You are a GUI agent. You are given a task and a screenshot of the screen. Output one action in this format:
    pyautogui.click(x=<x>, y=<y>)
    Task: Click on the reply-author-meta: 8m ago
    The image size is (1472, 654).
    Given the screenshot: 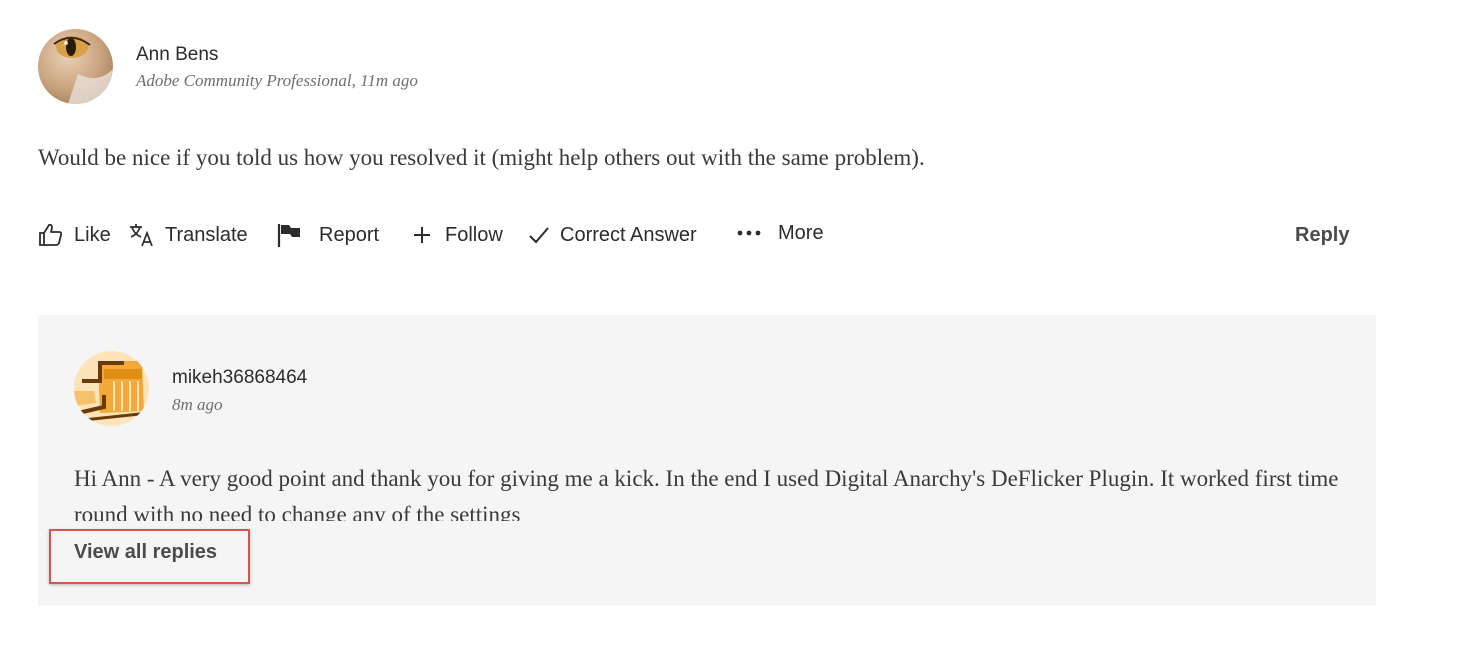 What is the action you would take?
    pyautogui.click(x=197, y=404)
    